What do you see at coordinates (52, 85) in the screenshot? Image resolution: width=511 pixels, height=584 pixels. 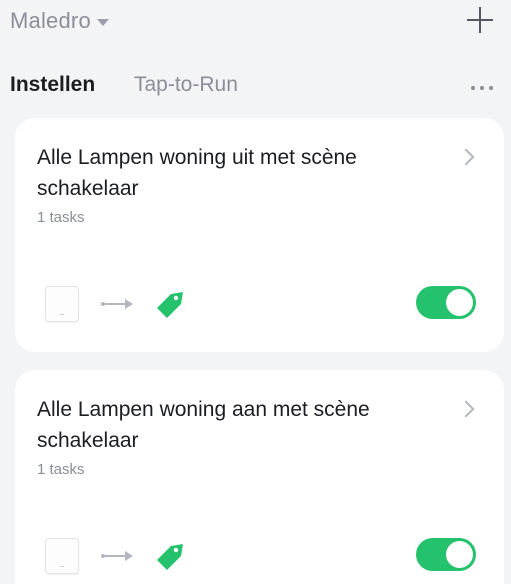 I see `tab-instellen: Instellen` at bounding box center [52, 85].